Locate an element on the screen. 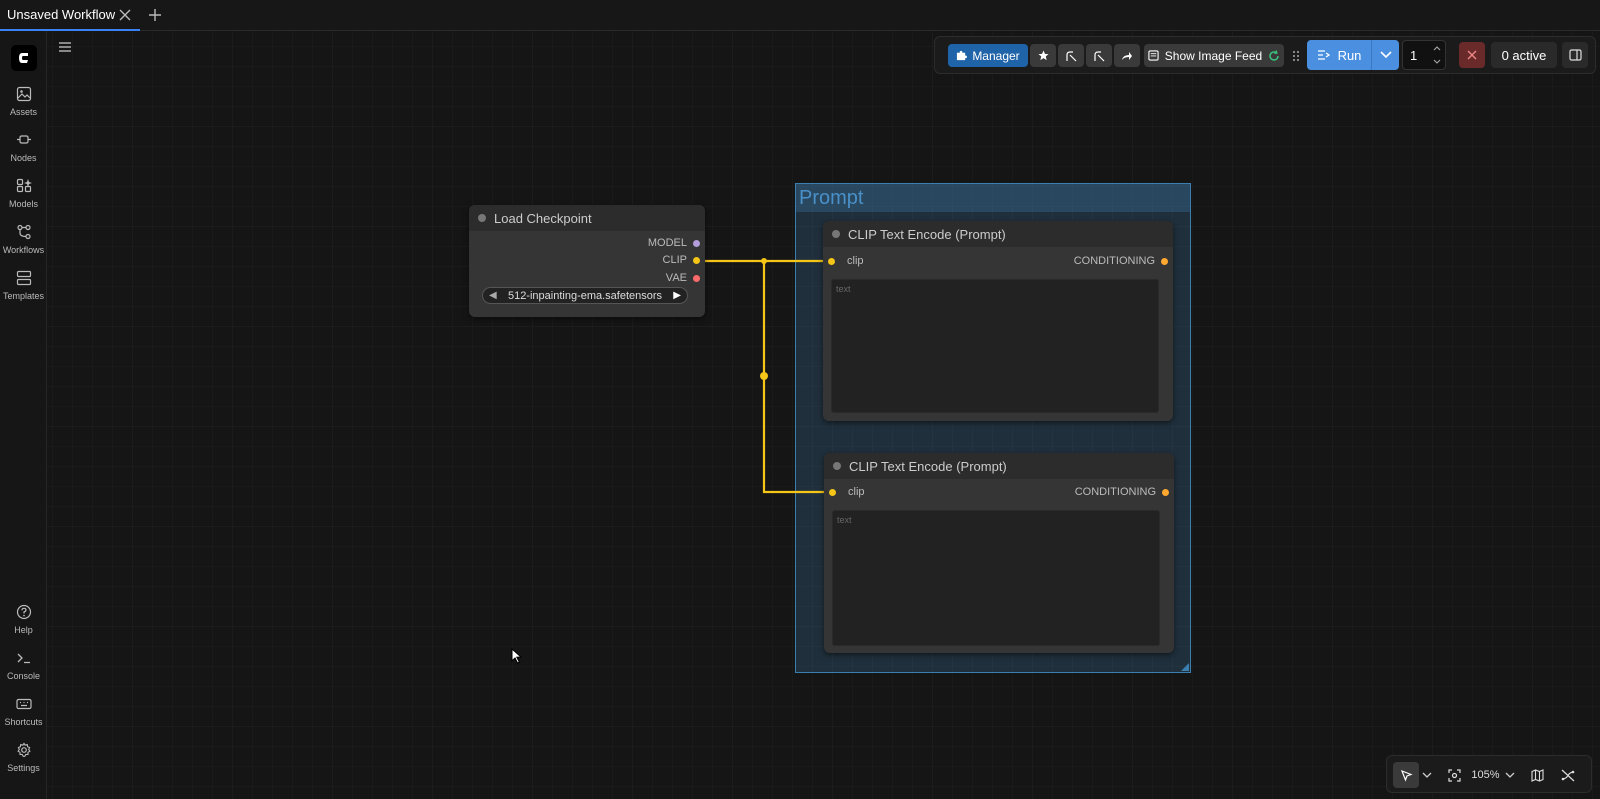 This screenshot has width=1600, height=799. run-button: Run is located at coordinates (1339, 55).